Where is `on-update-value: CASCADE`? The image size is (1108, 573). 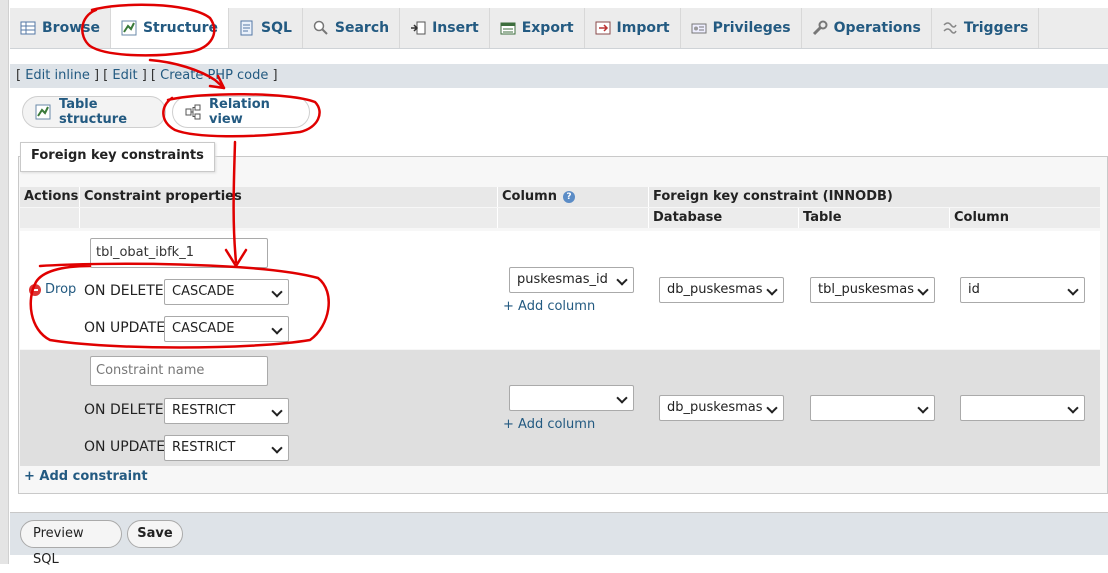 on-update-value: CASCADE is located at coordinates (203, 328).